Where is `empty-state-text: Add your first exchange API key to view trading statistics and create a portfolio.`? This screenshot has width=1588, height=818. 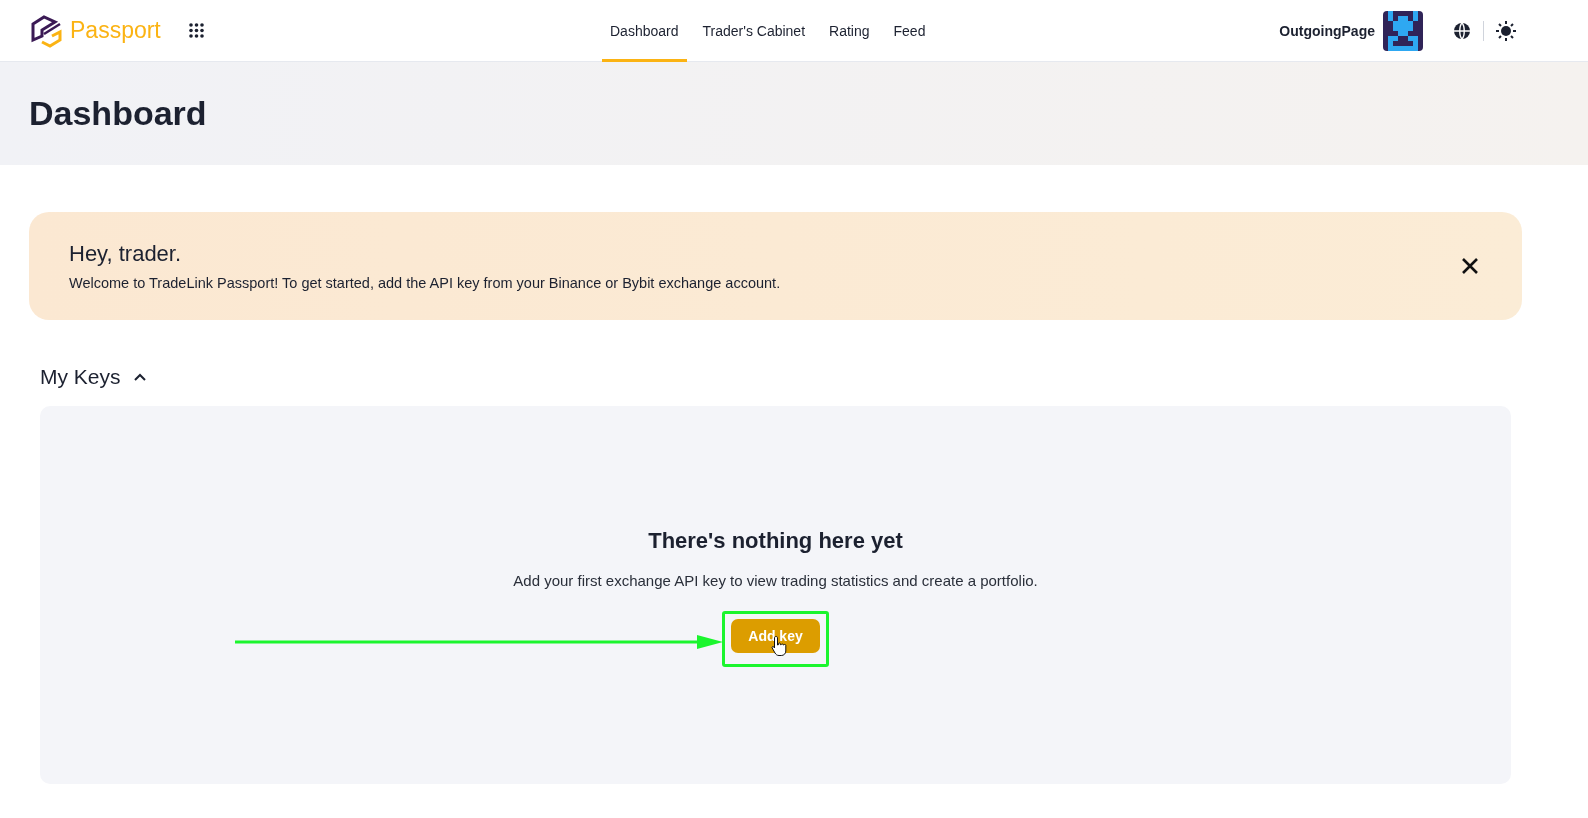
empty-state-text: Add your first exchange API key to view trading statistics and create a portfolio. is located at coordinates (775, 580).